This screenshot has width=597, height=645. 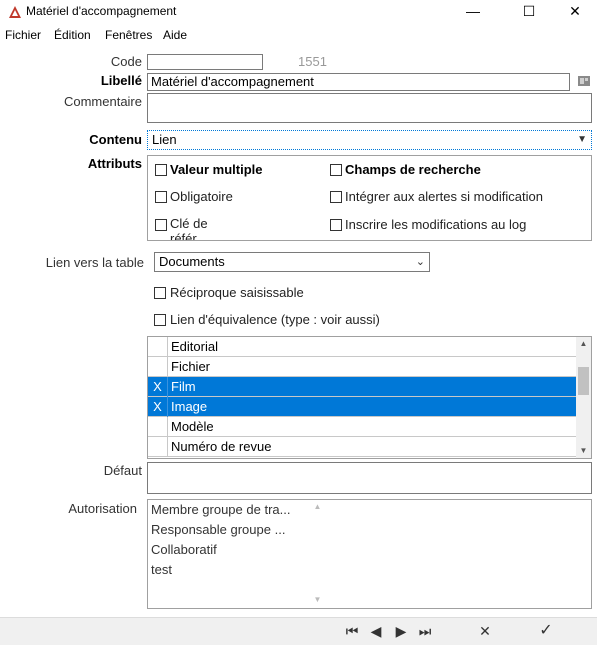 What do you see at coordinates (413, 169) in the screenshot?
I see `champs-recherche-label: Champs de recherche` at bounding box center [413, 169].